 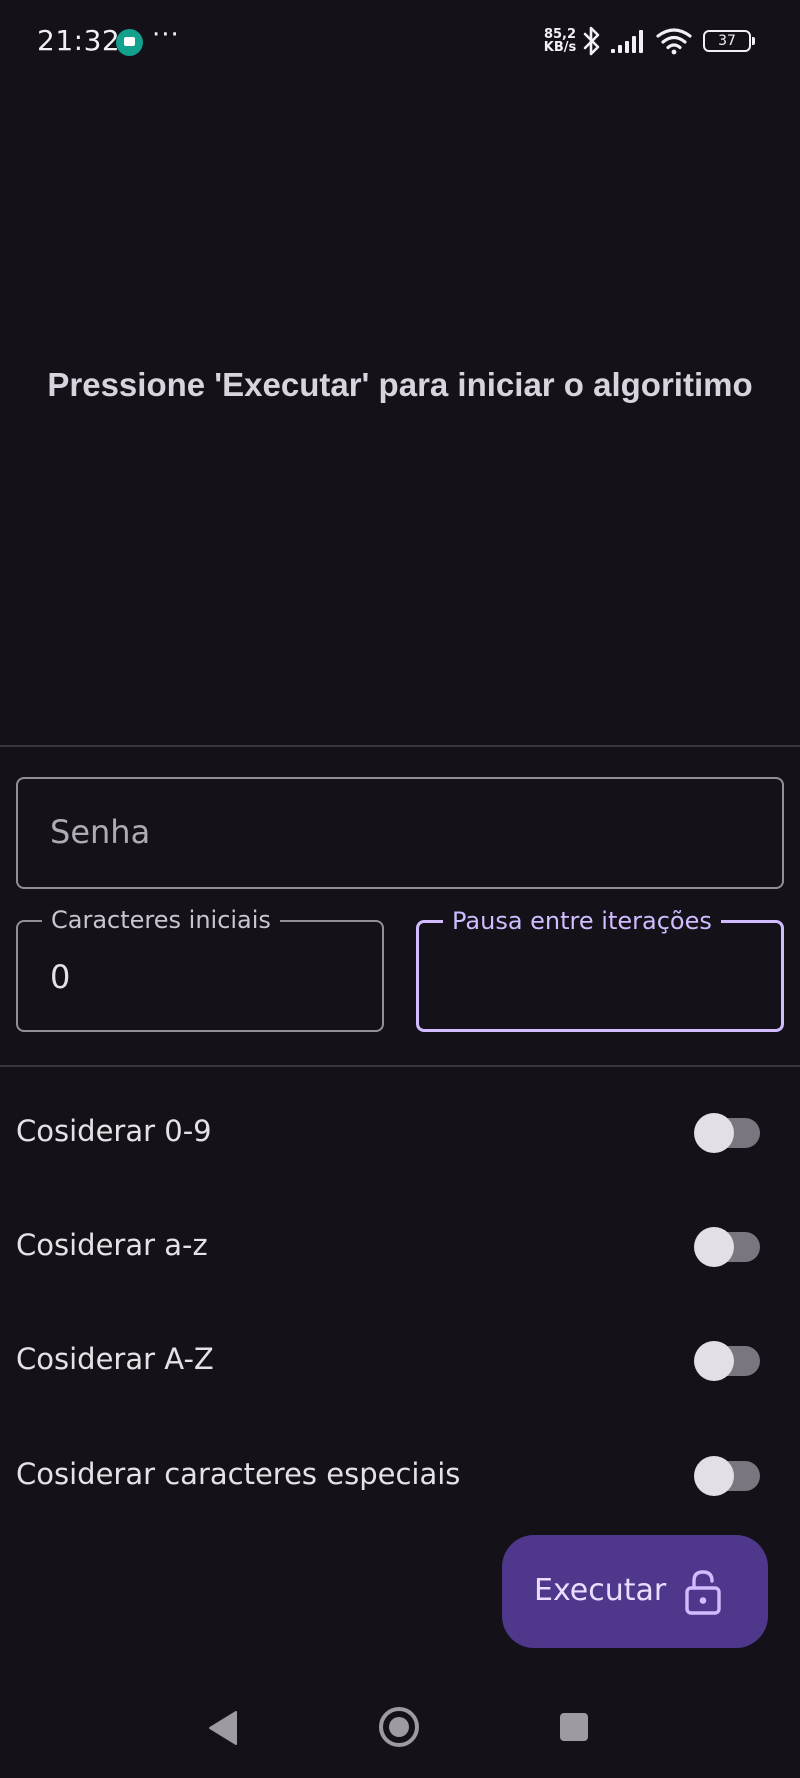 What do you see at coordinates (627, 41) in the screenshot?
I see `signal-icon` at bounding box center [627, 41].